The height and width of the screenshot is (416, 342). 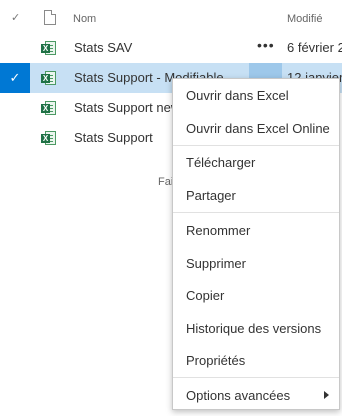 I want to click on select-all-check-icon: ✓, so click(x=15, y=17).